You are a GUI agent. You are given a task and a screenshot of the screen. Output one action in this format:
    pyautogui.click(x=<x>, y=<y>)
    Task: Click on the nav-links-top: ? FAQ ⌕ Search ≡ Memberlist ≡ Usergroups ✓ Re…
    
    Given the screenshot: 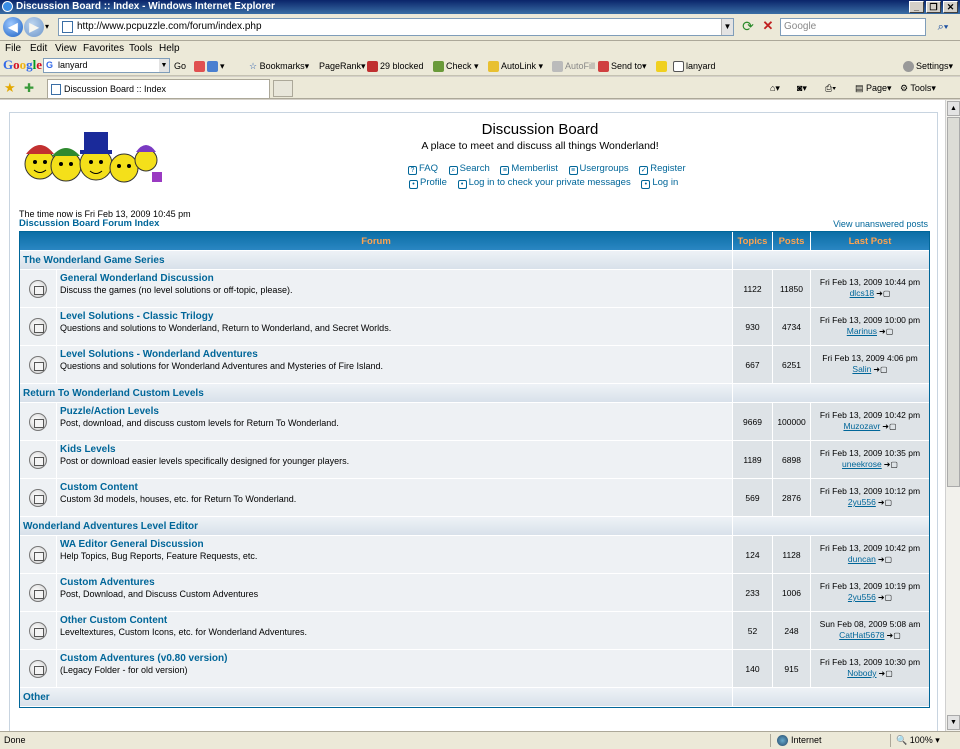 What is the action you would take?
    pyautogui.click(x=551, y=169)
    